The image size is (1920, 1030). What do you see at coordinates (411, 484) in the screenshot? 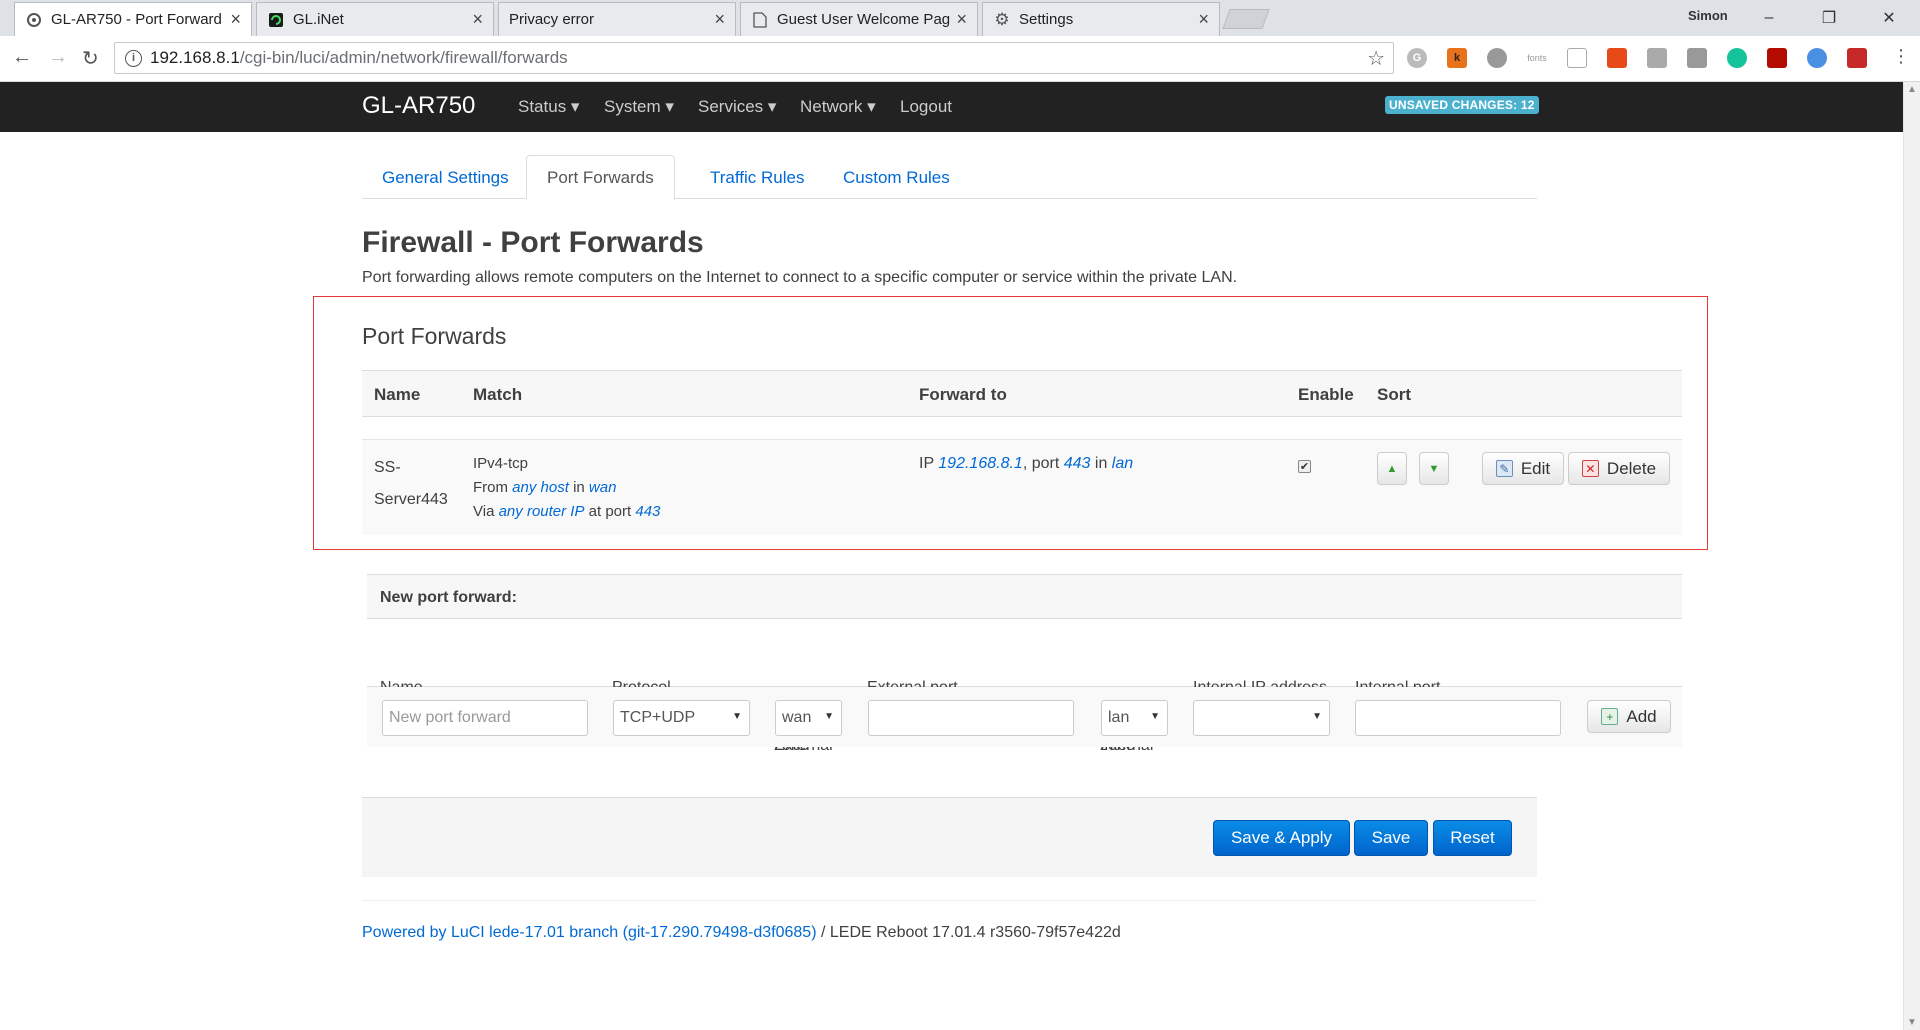
I see `rule-name: SS- Server443` at bounding box center [411, 484].